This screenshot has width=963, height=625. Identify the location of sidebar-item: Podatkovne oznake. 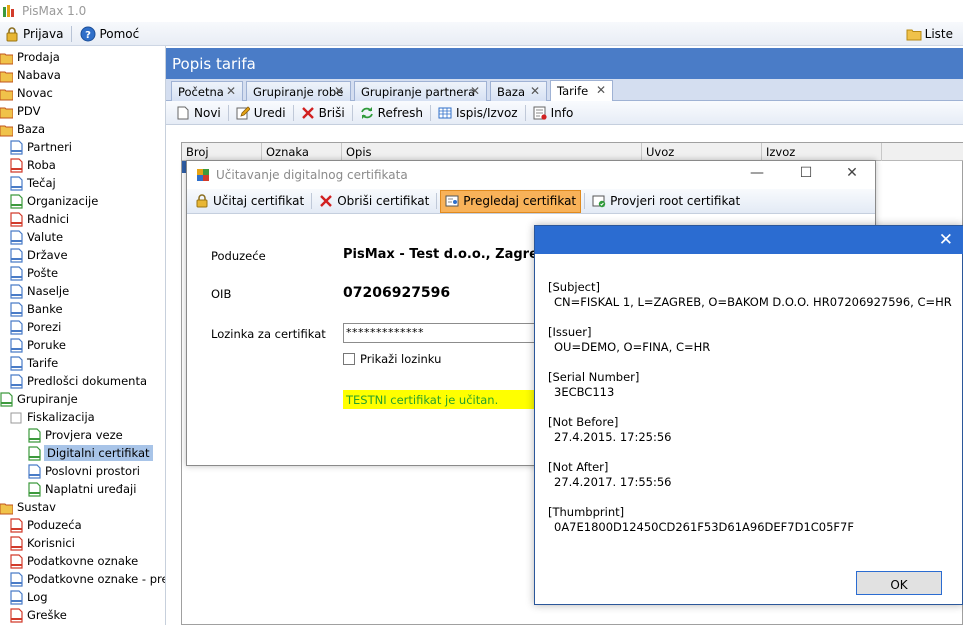
(74, 561).